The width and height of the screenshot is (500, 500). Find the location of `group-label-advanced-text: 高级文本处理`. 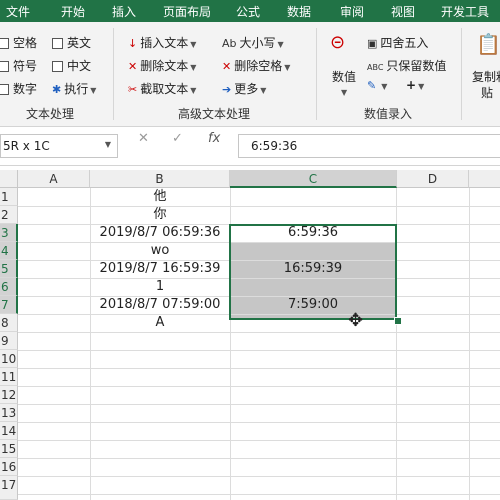

group-label-advanced-text: 高级文本处理 is located at coordinates (214, 114).